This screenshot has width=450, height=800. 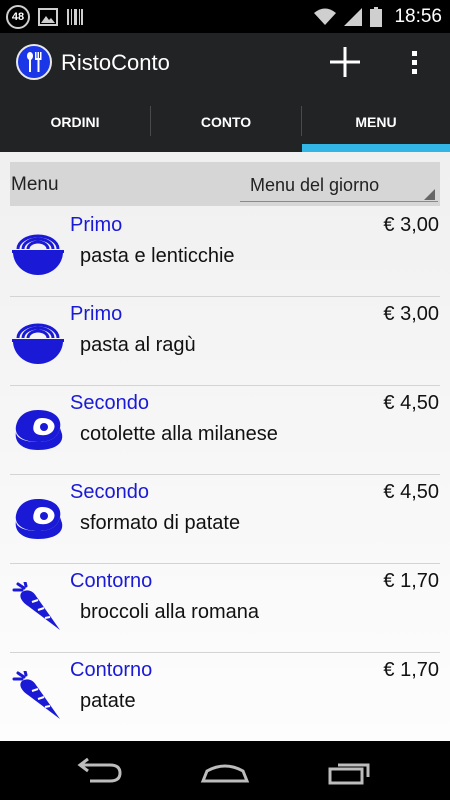 I want to click on back-arrow-icon, so click(x=99, y=770).